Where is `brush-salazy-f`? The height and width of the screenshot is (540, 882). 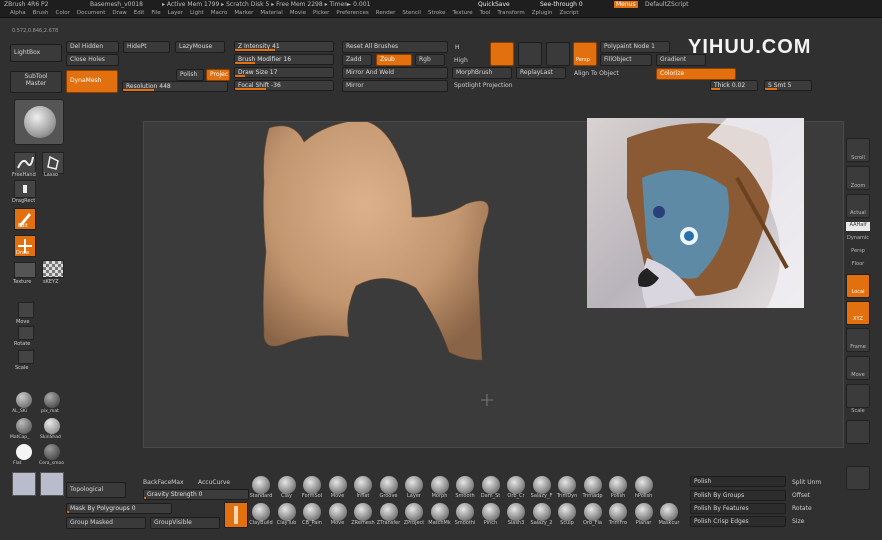
brush-salazy-f is located at coordinates (541, 485).